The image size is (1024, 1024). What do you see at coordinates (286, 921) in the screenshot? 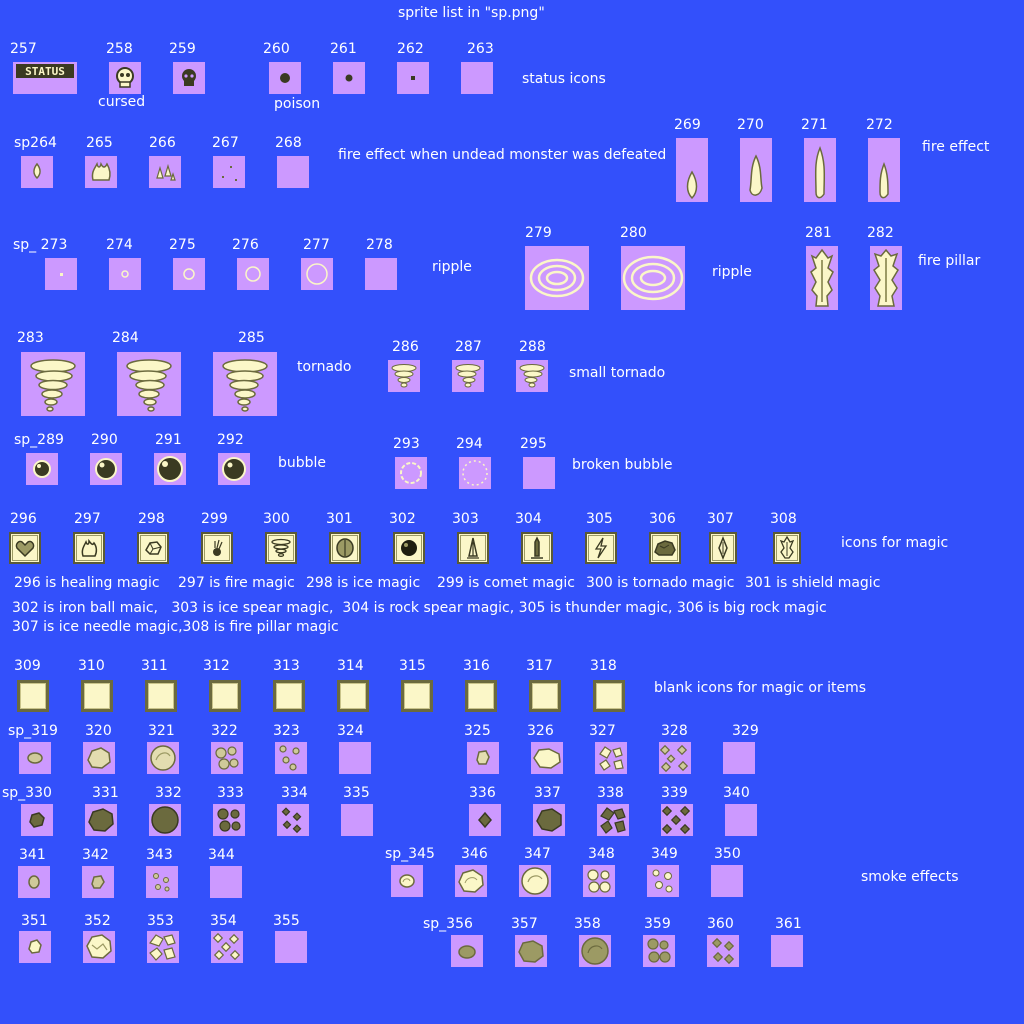
I see `sprite-number: 355` at bounding box center [286, 921].